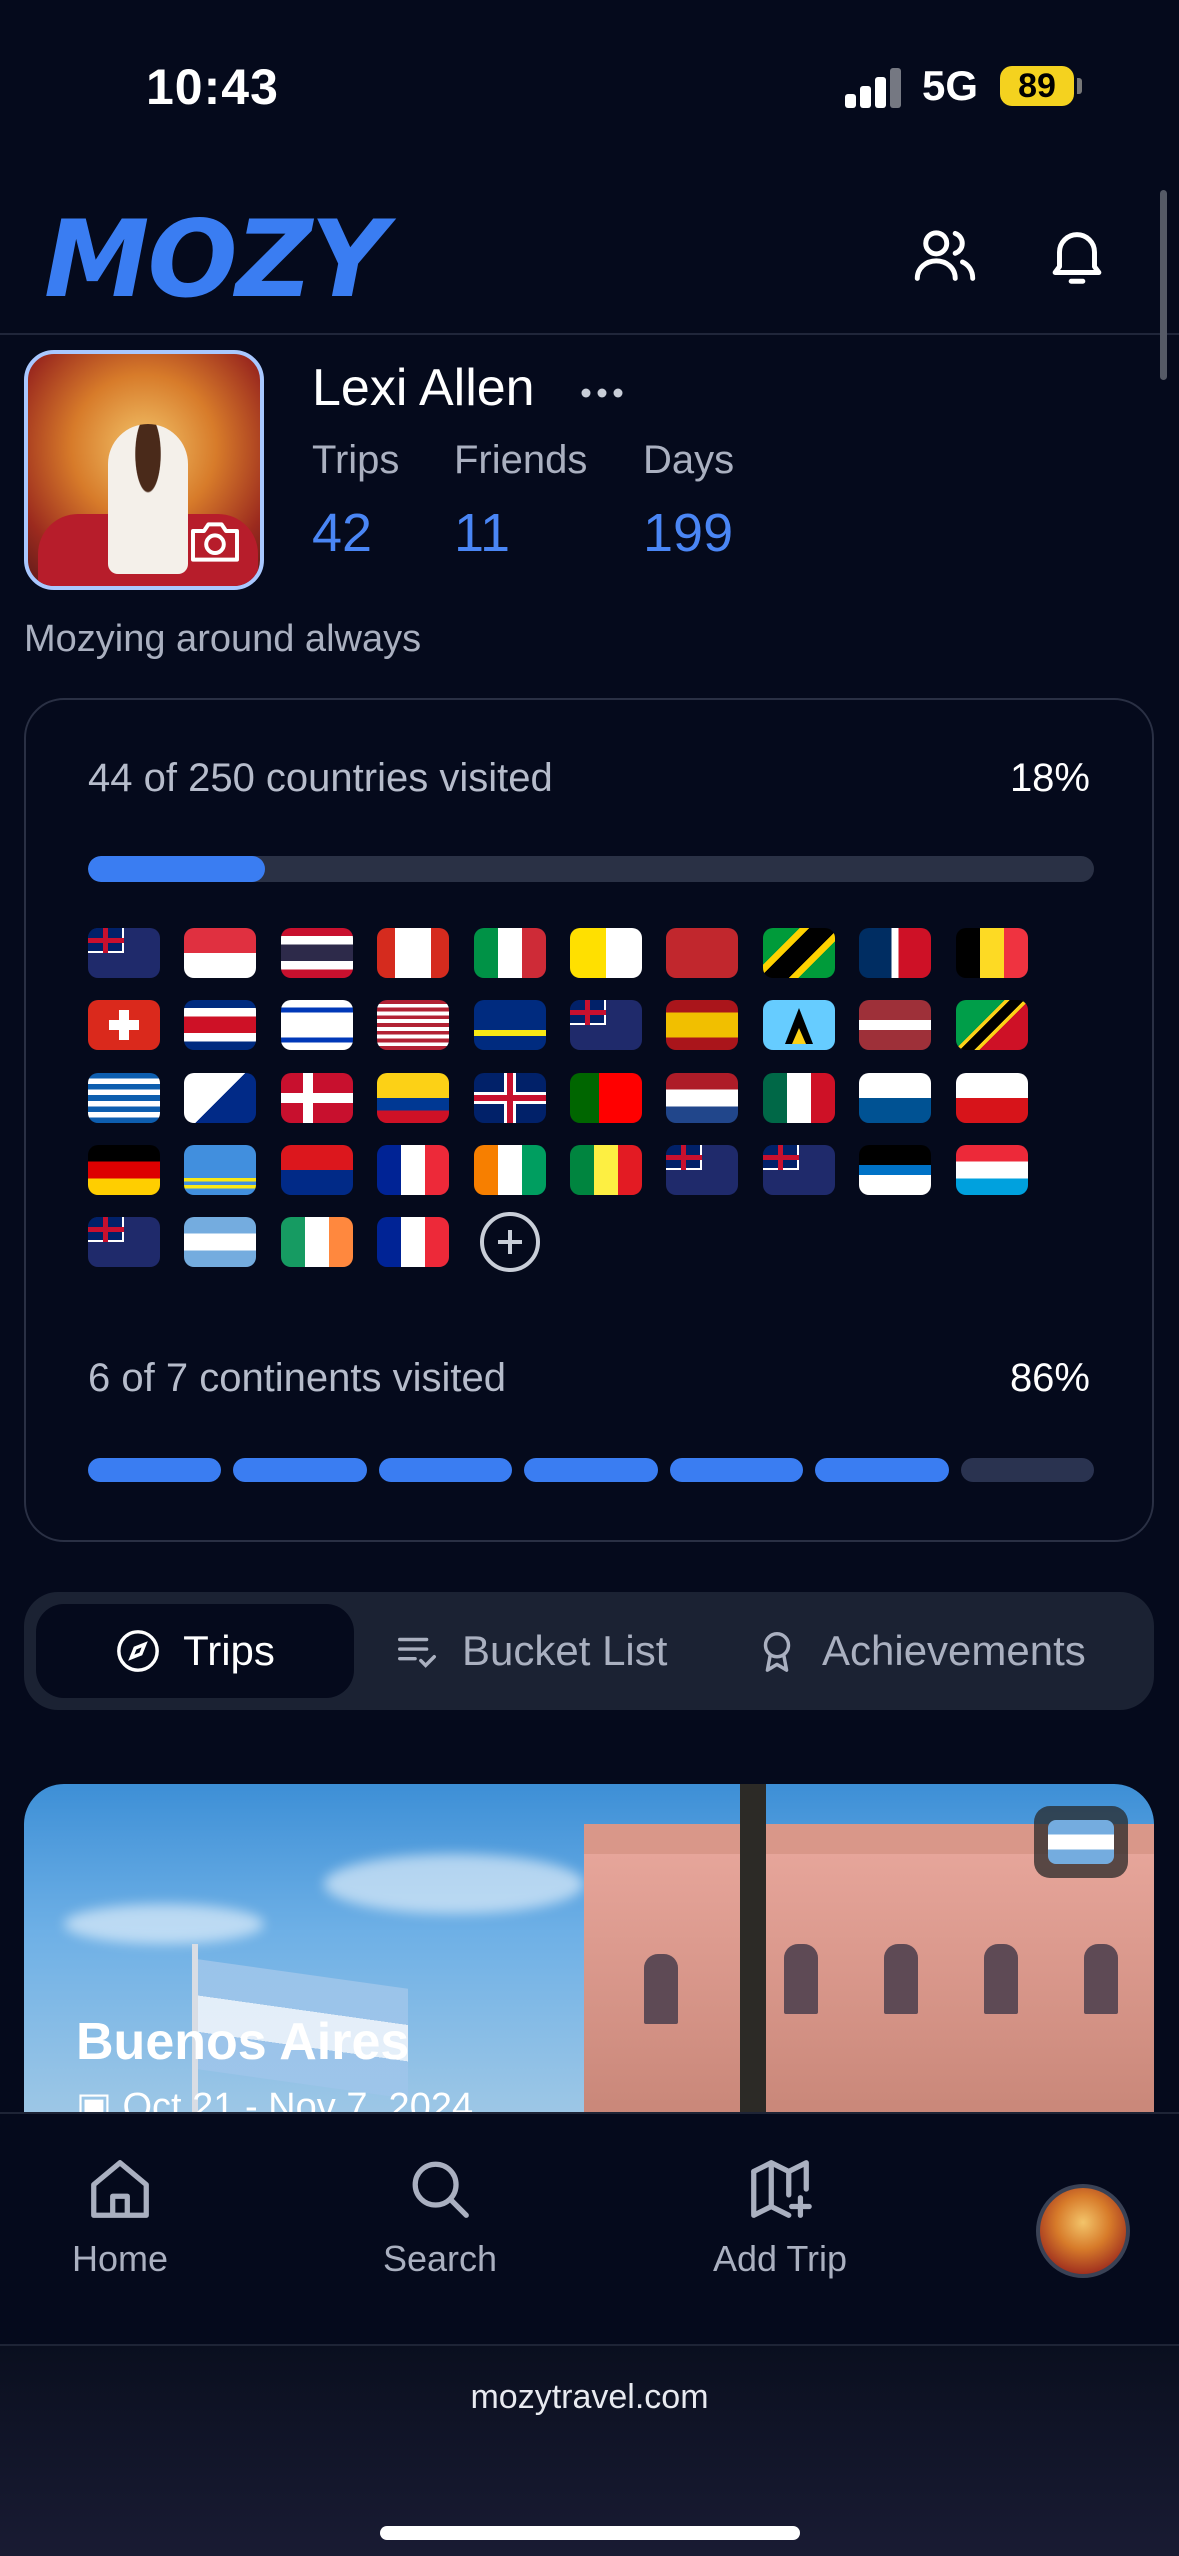  What do you see at coordinates (320, 778) in the screenshot?
I see `countries-label: 44 of 250 countries visited` at bounding box center [320, 778].